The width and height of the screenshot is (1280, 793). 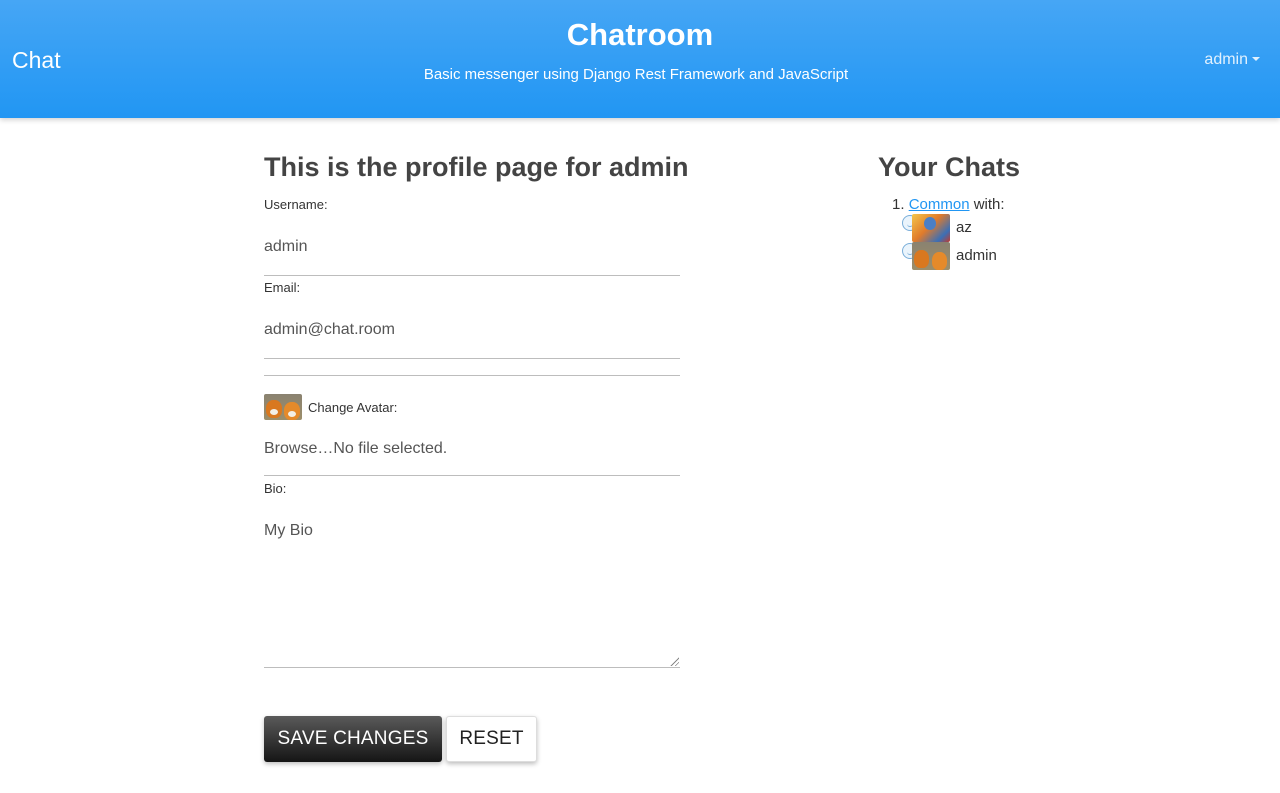 I want to click on chat-index: 1., so click(x=898, y=204).